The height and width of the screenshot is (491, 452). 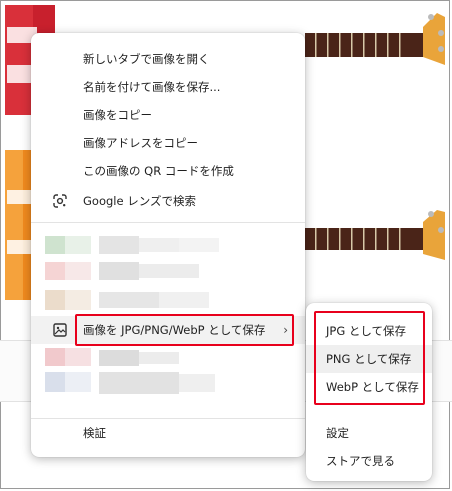 What do you see at coordinates (184, 330) in the screenshot?
I see `highlight-box-extension-item` at bounding box center [184, 330].